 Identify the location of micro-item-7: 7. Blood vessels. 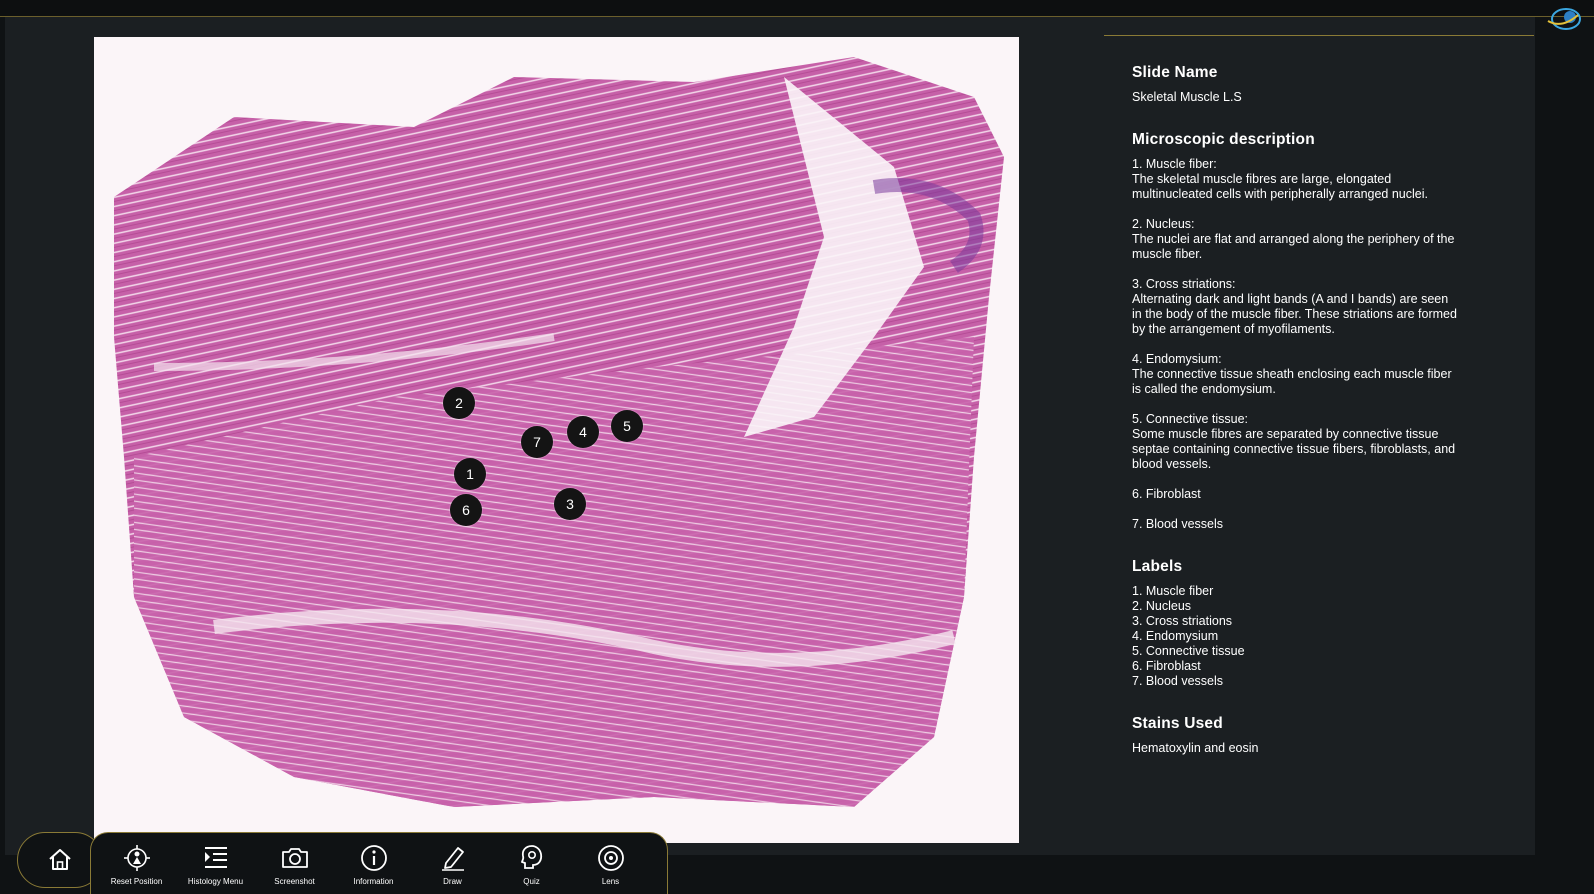
(1178, 524).